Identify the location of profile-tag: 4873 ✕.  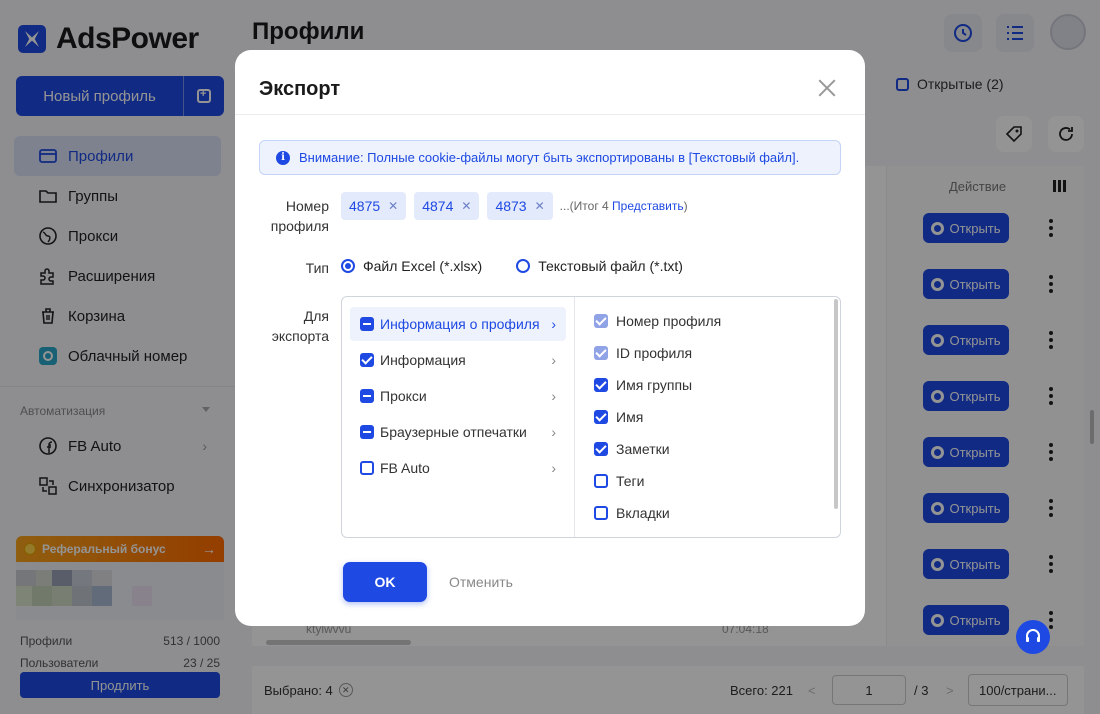
(520, 206).